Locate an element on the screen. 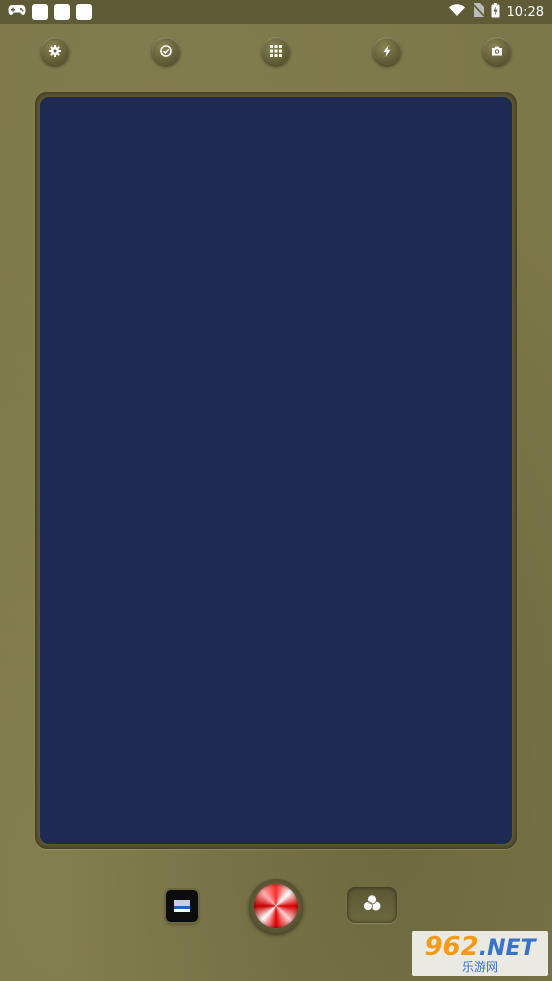  shutter-button is located at coordinates (276, 906).